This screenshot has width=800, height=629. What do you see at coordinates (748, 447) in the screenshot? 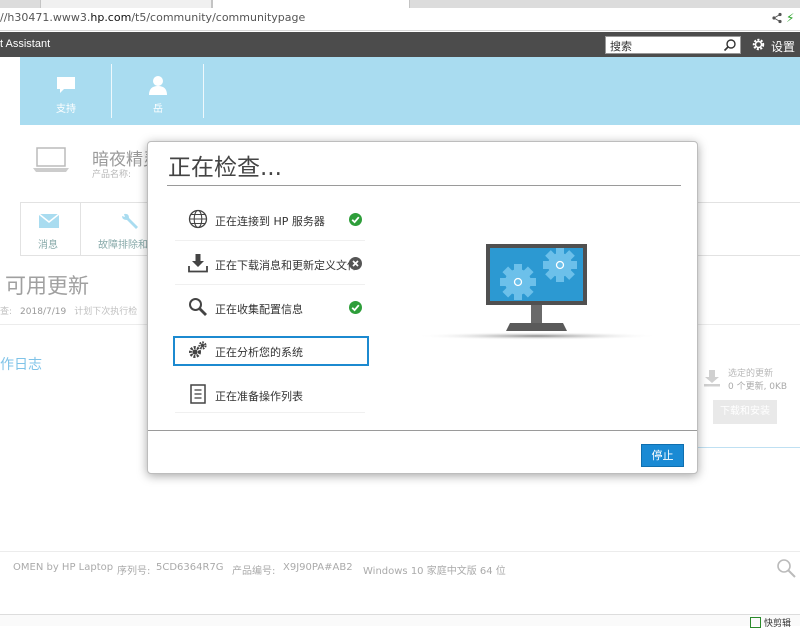
I see `accent-divider` at bounding box center [748, 447].